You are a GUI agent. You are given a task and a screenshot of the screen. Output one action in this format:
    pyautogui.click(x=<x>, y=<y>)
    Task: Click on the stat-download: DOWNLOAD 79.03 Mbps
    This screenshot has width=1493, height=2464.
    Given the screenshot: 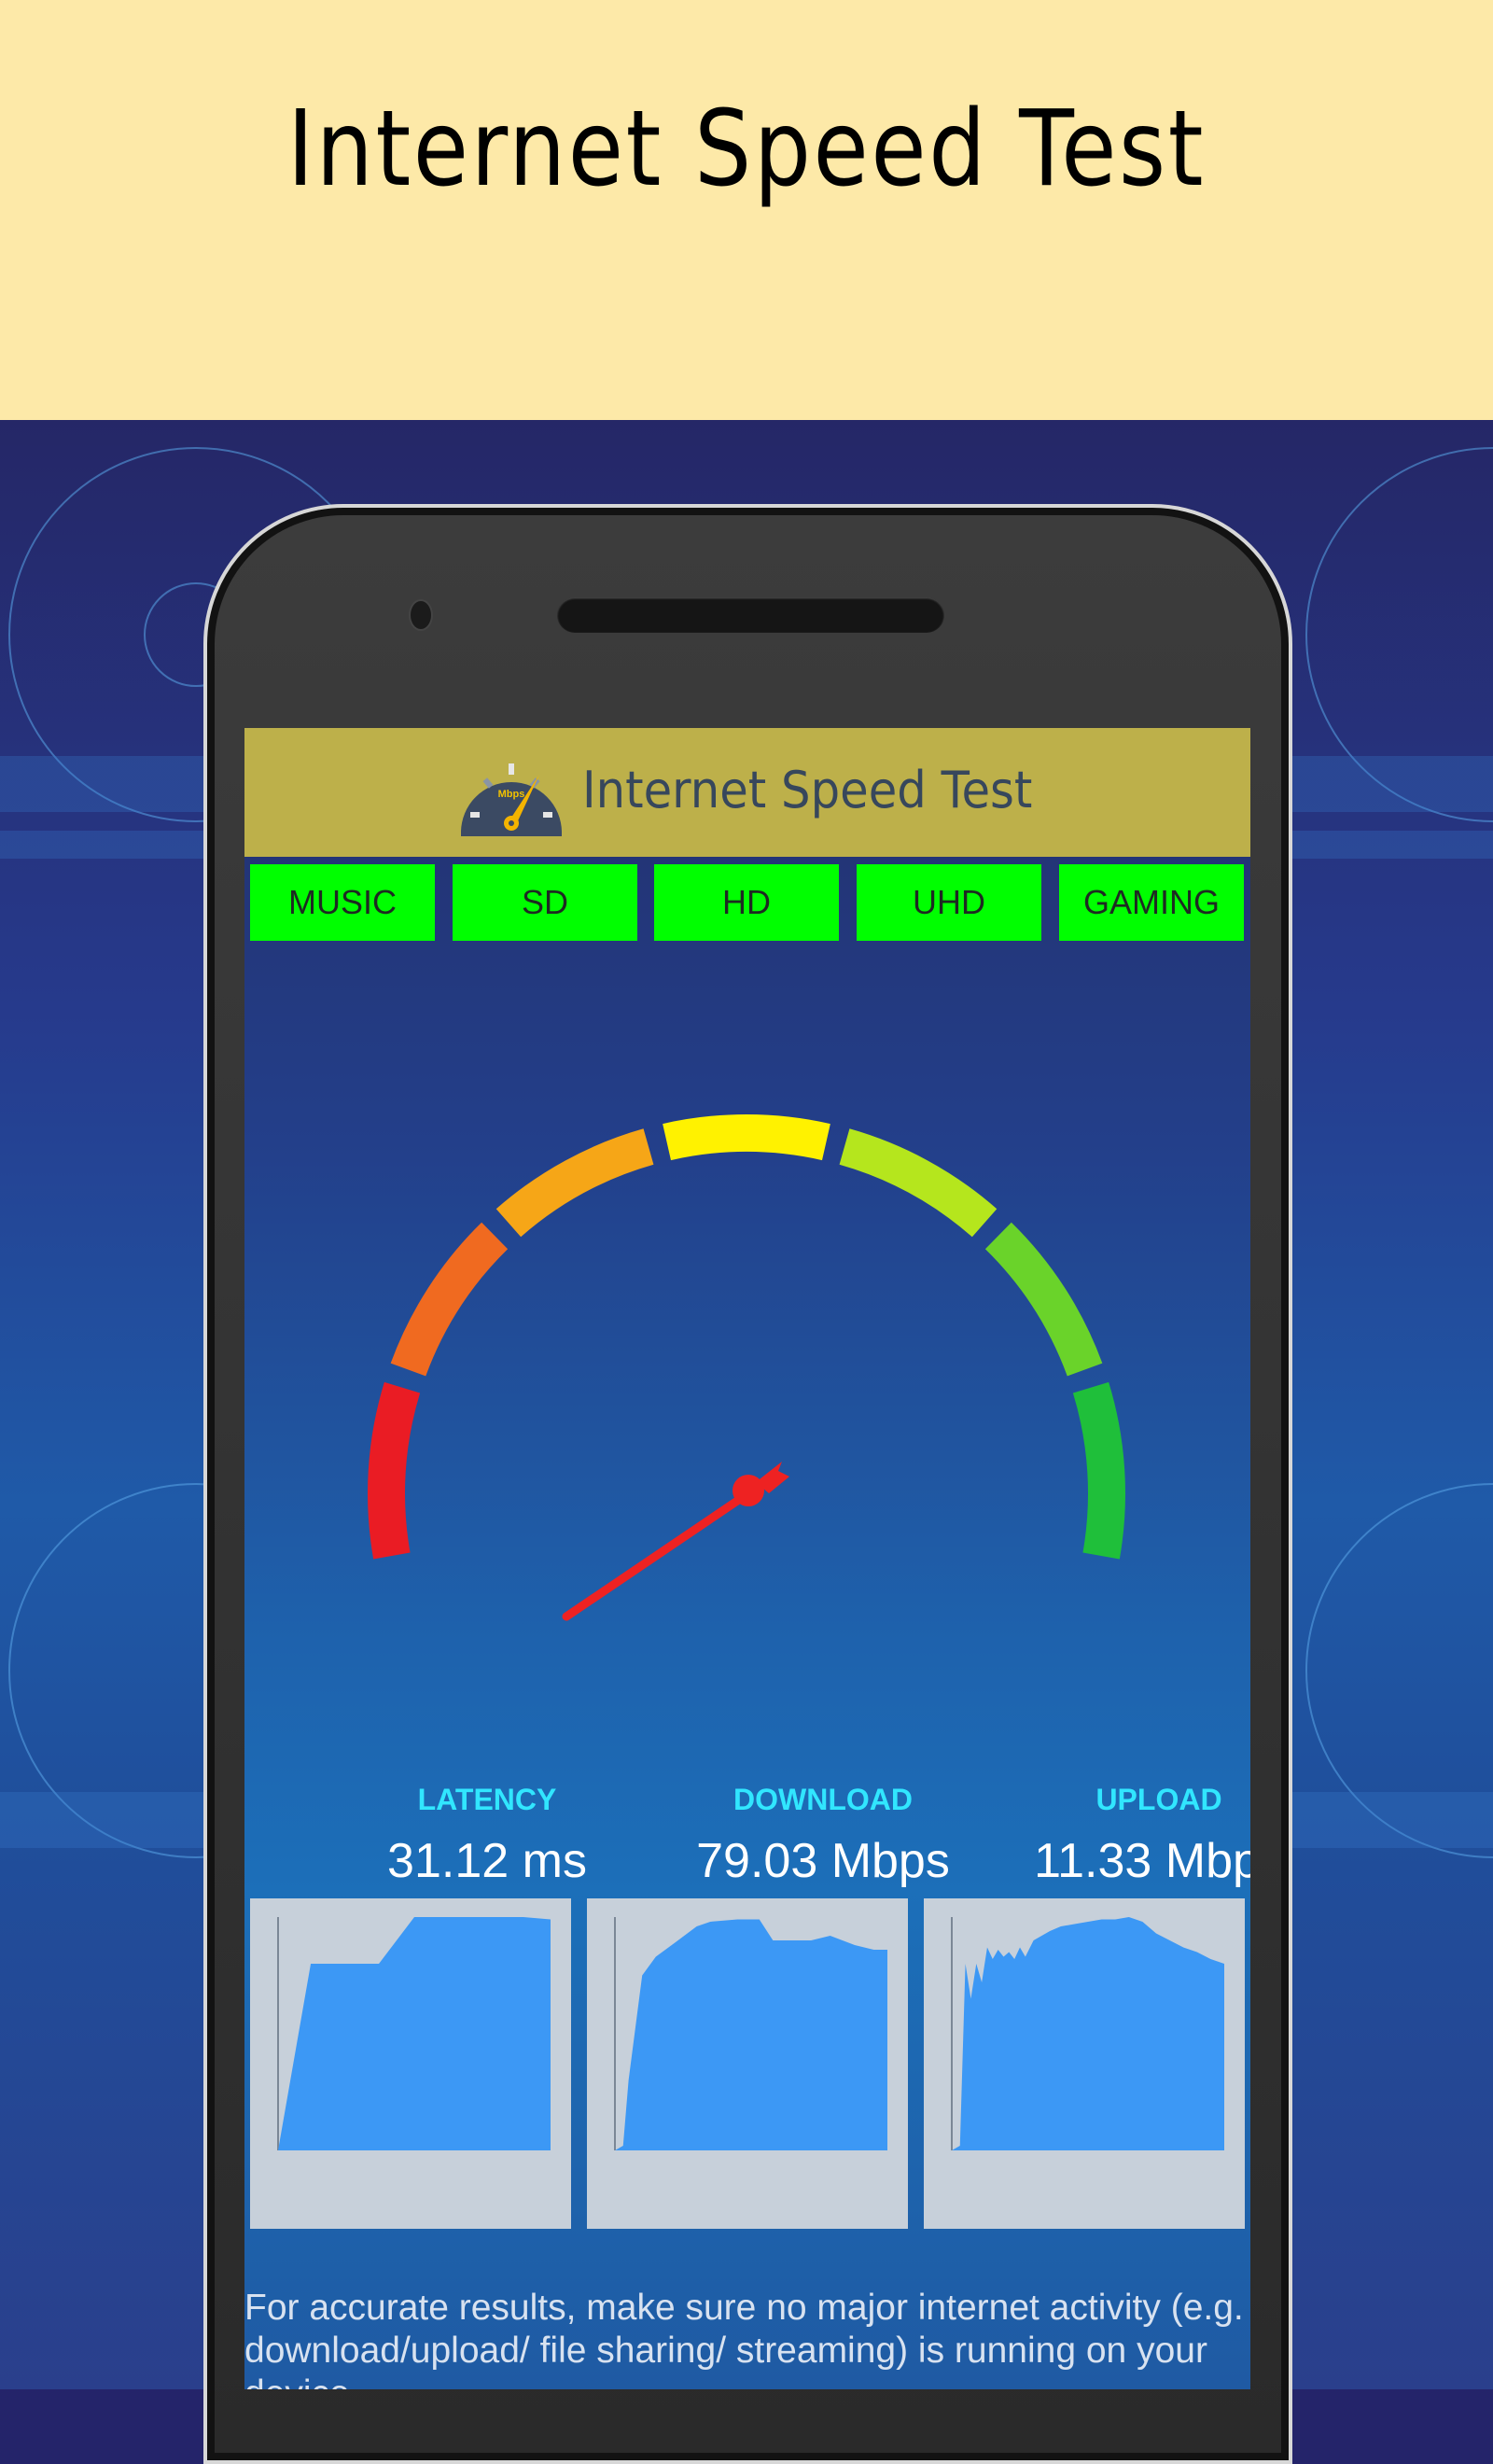 What is the action you would take?
    pyautogui.click(x=823, y=1836)
    